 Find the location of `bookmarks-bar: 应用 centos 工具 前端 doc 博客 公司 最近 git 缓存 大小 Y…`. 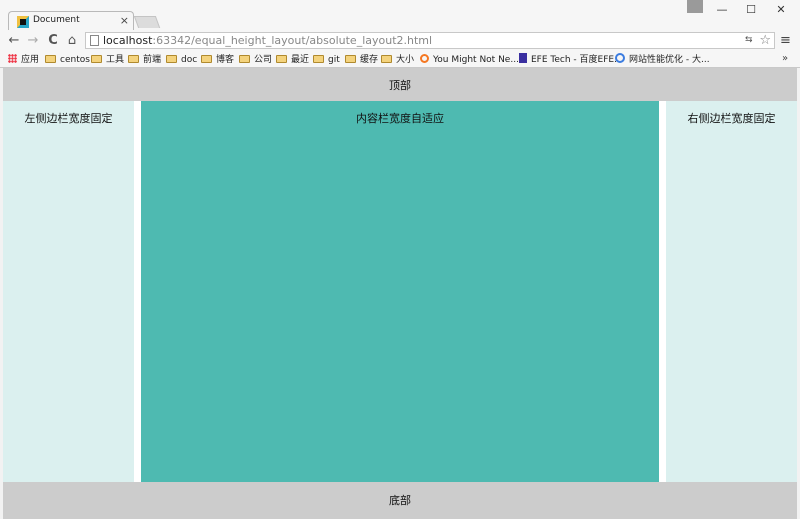

bookmarks-bar: 应用 centos 工具 前端 doc 博客 公司 最近 git 缓存 大小 Y… is located at coordinates (400, 60).